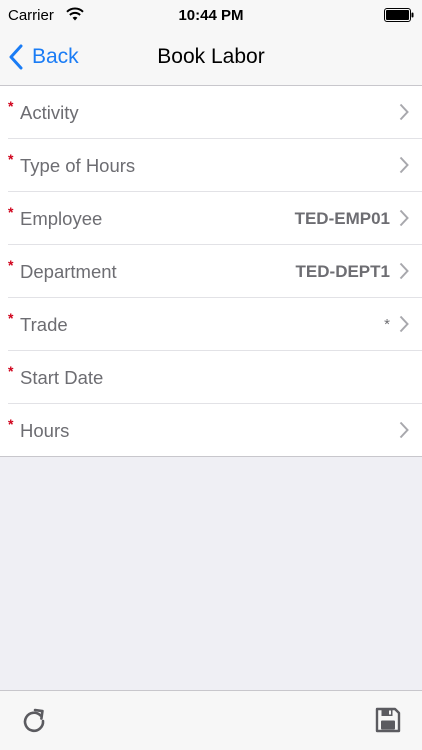 The height and width of the screenshot is (750, 422). I want to click on field-employee: * Employee TED-EMP01, so click(215, 218).